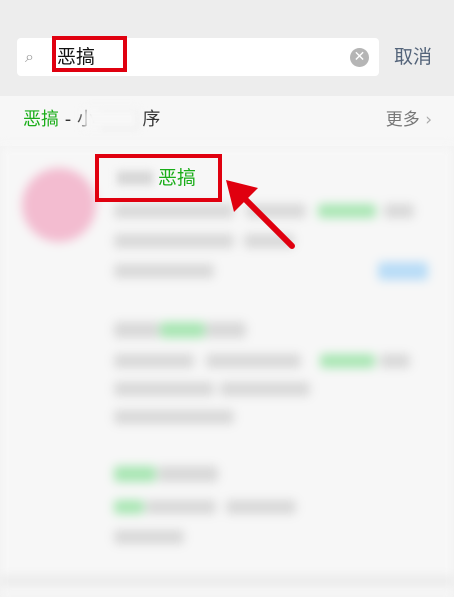 The image size is (454, 597). What do you see at coordinates (29, 56) in the screenshot?
I see `search-icon: ⌕` at bounding box center [29, 56].